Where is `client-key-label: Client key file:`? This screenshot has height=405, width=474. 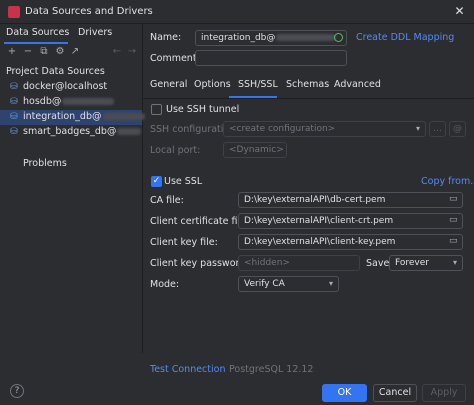
client-key-label: Client key file: is located at coordinates (184, 242).